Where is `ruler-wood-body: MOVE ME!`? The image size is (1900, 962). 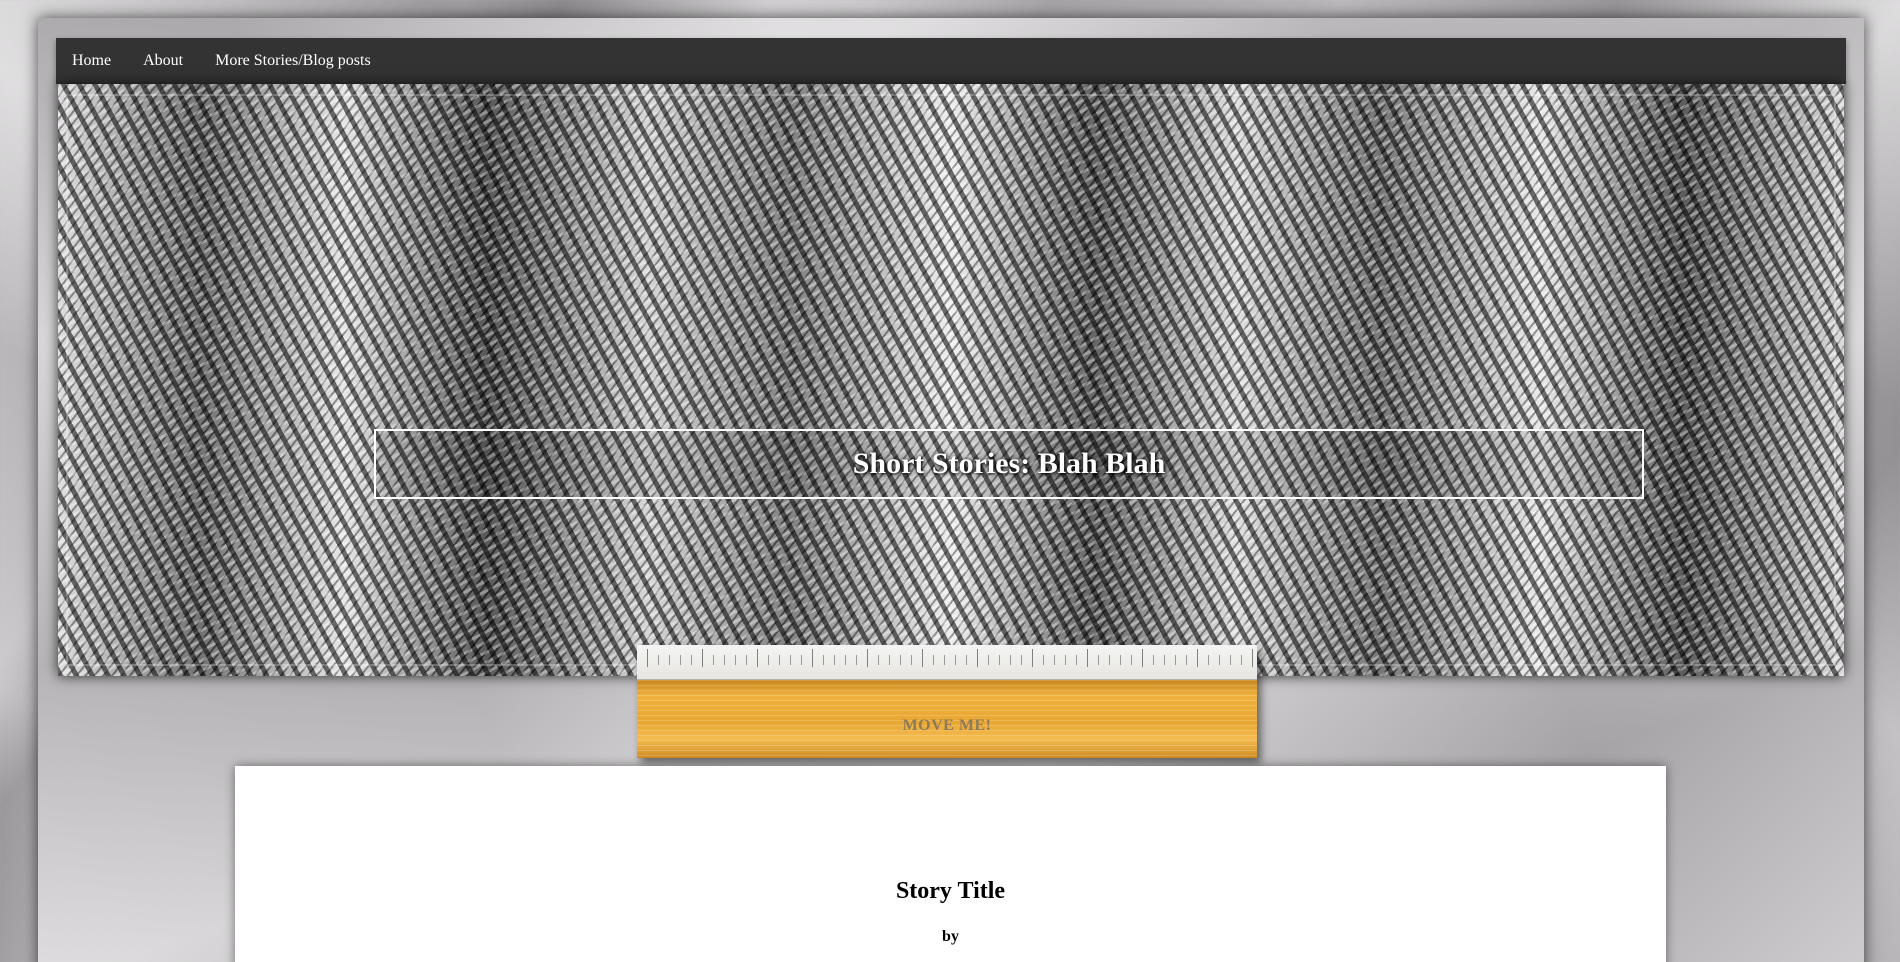 ruler-wood-body: MOVE ME! is located at coordinates (947, 719).